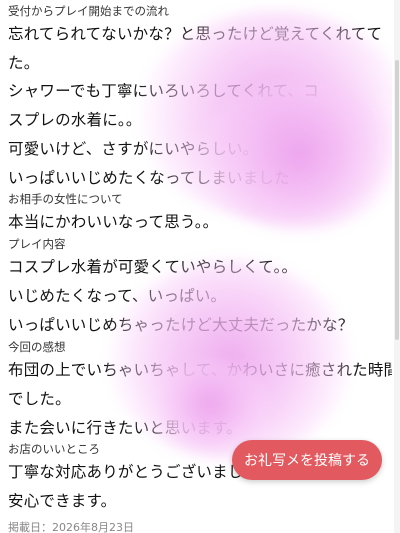 This screenshot has height=533, width=400. Describe the element at coordinates (195, 34) in the screenshot. I see `review-text-line: 忘れてられてないかな？と思ったけど覚えてくれてて` at that location.